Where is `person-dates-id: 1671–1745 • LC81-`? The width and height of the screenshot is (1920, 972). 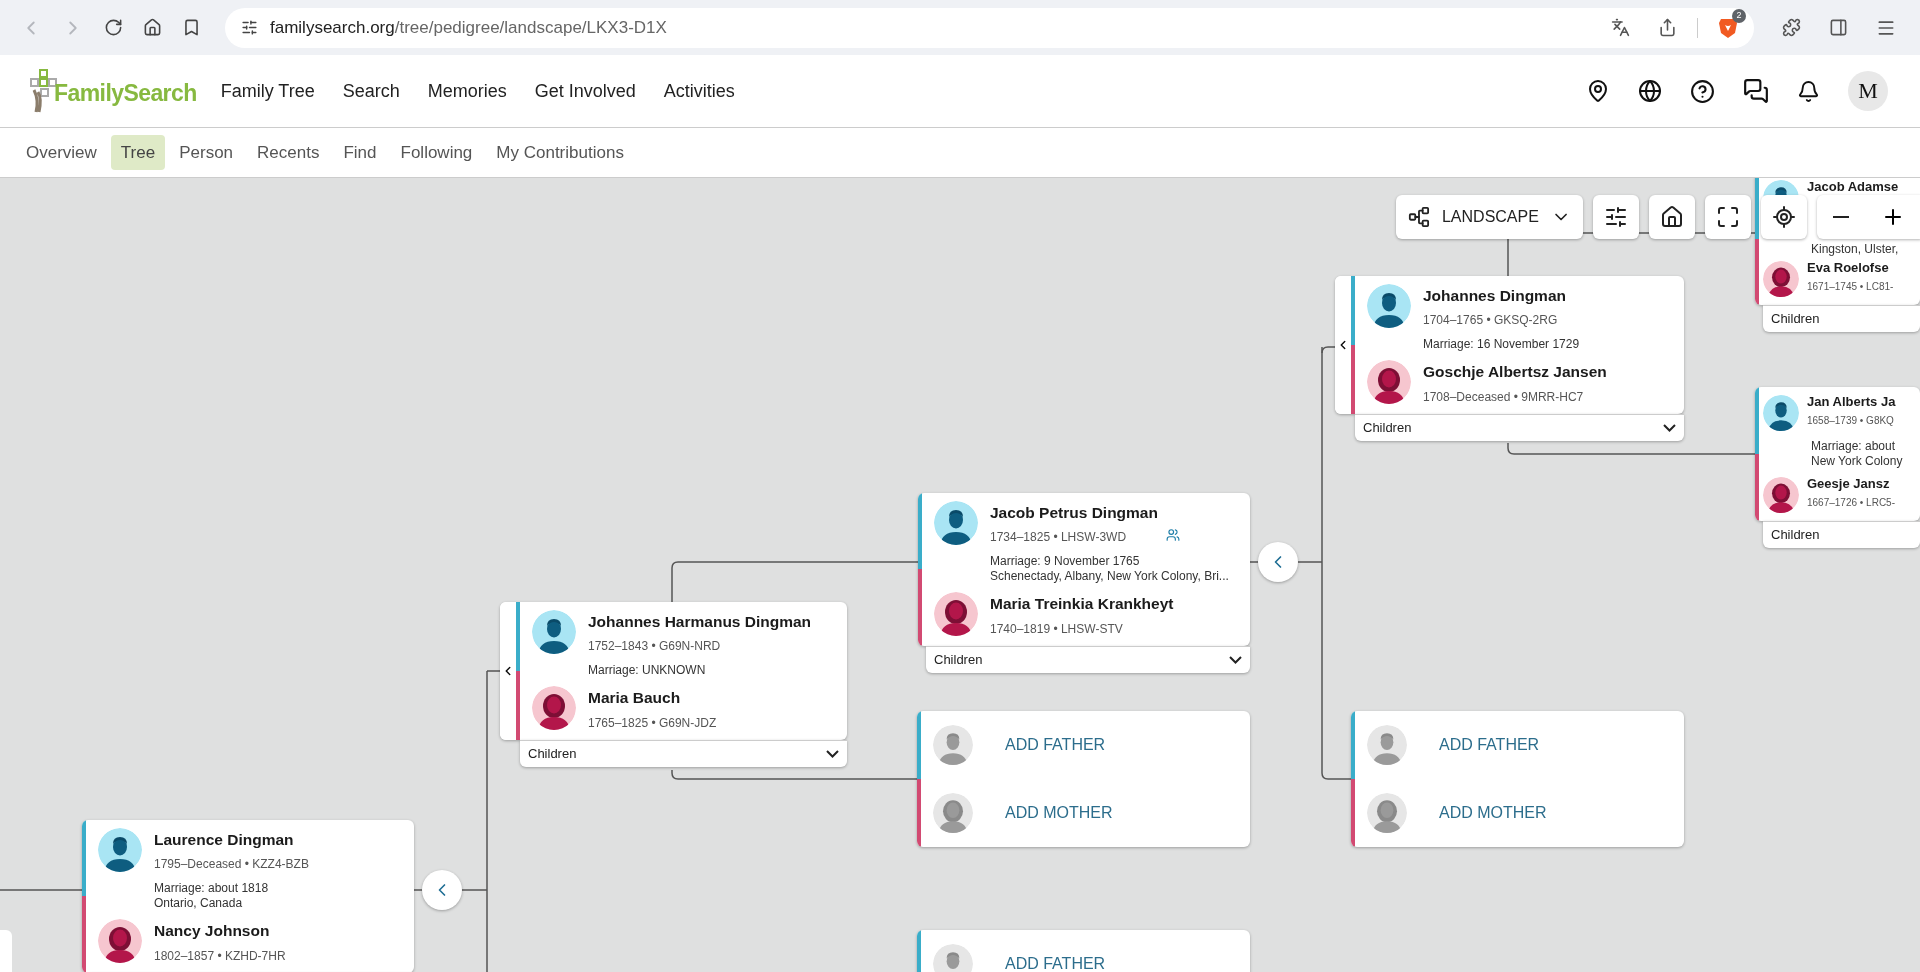
person-dates-id: 1671–1745 • LC81- is located at coordinates (1850, 287).